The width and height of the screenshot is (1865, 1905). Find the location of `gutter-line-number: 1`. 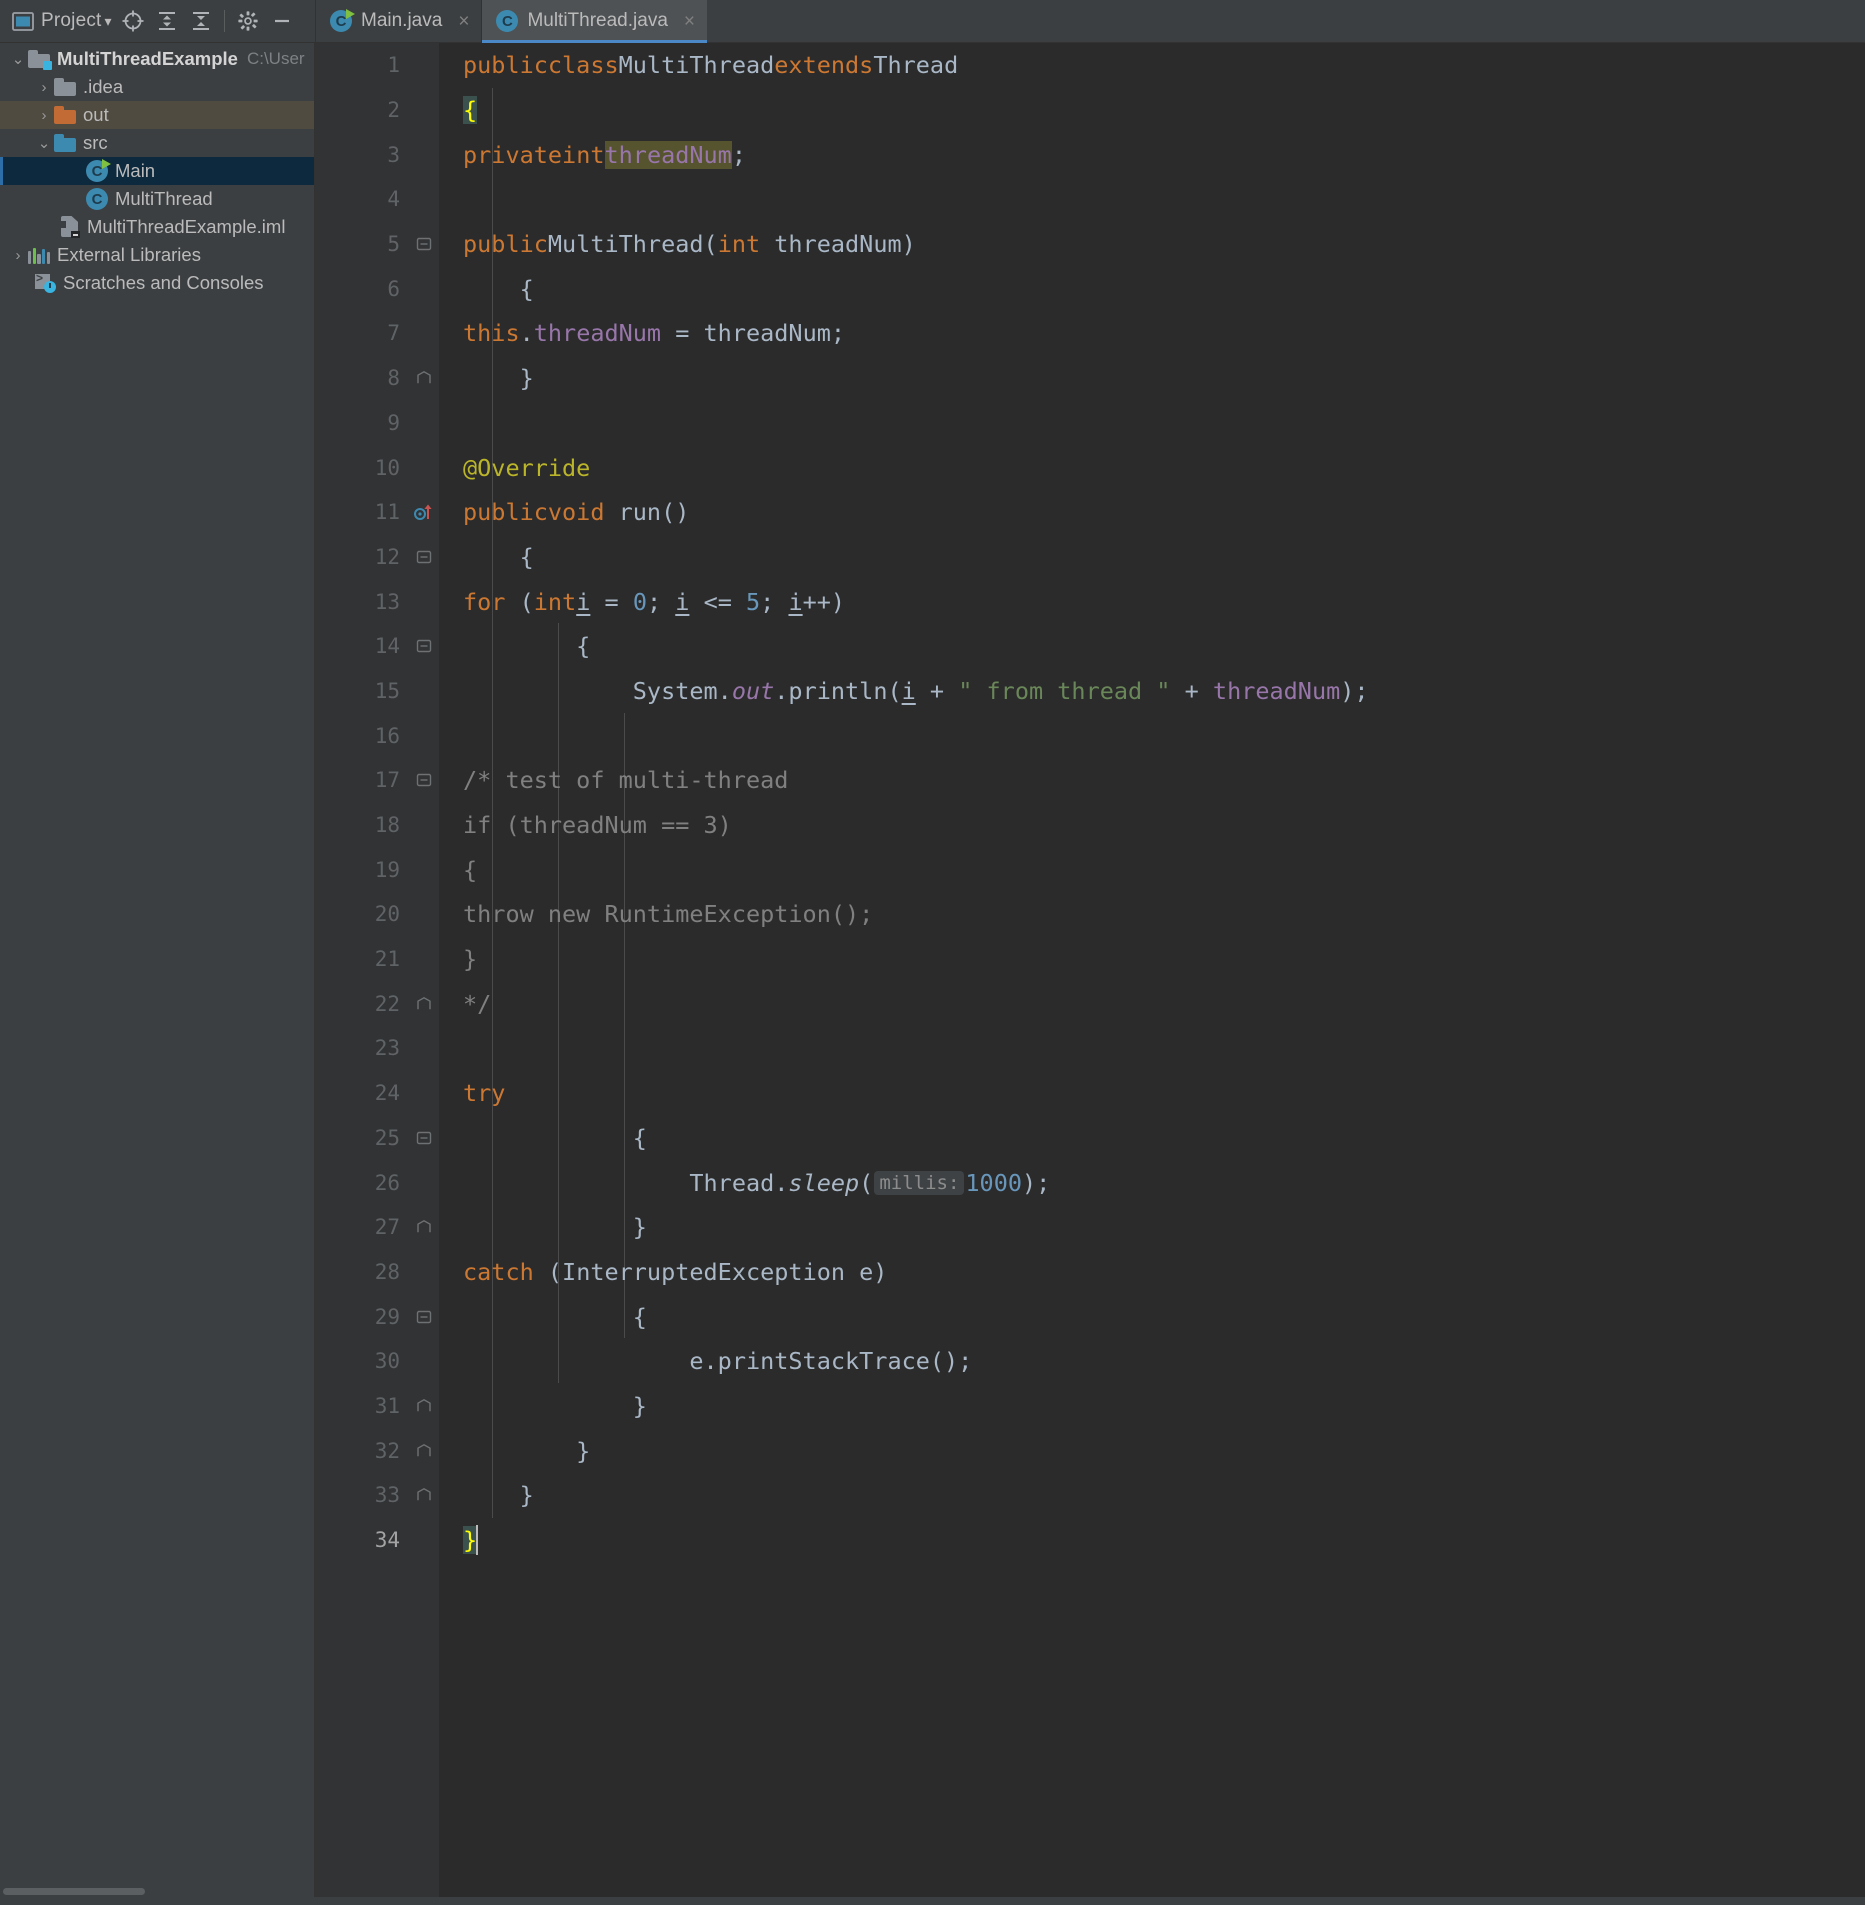

gutter-line-number: 1 is located at coordinates (361, 65).